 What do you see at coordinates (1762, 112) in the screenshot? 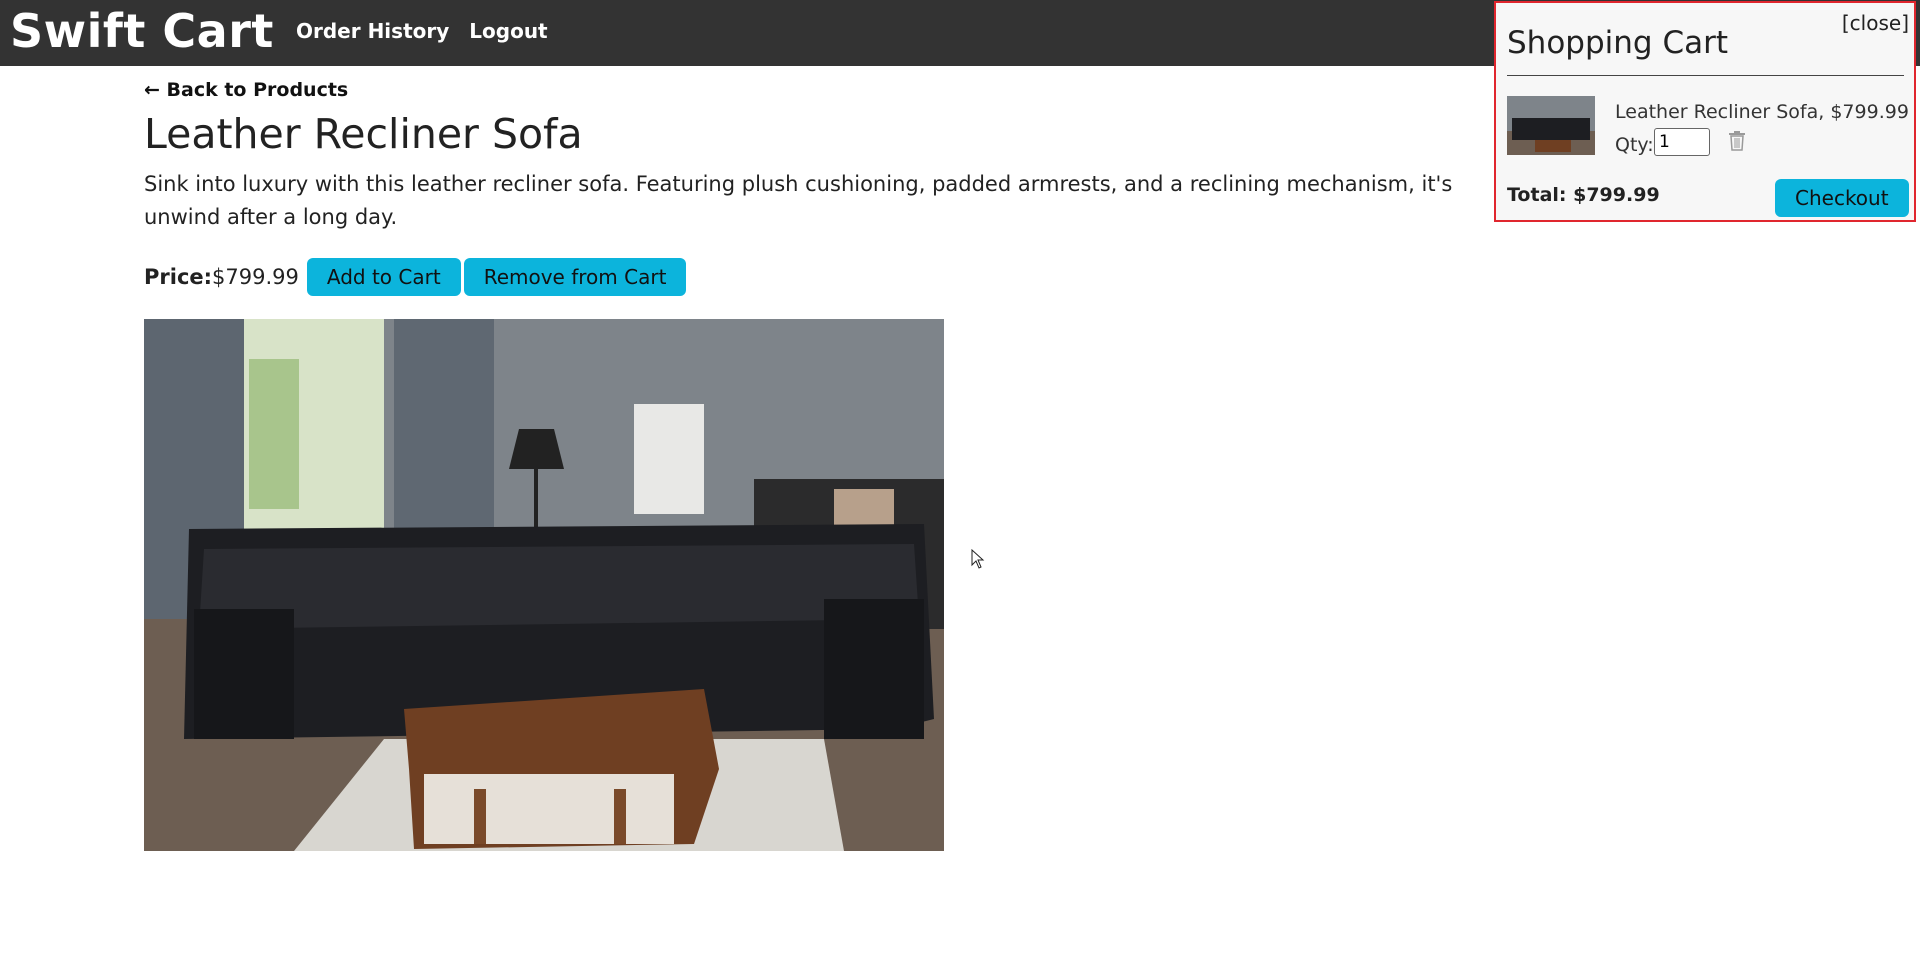
I see `cart-item-name: Leather Recliner Sofa, $799.99` at bounding box center [1762, 112].